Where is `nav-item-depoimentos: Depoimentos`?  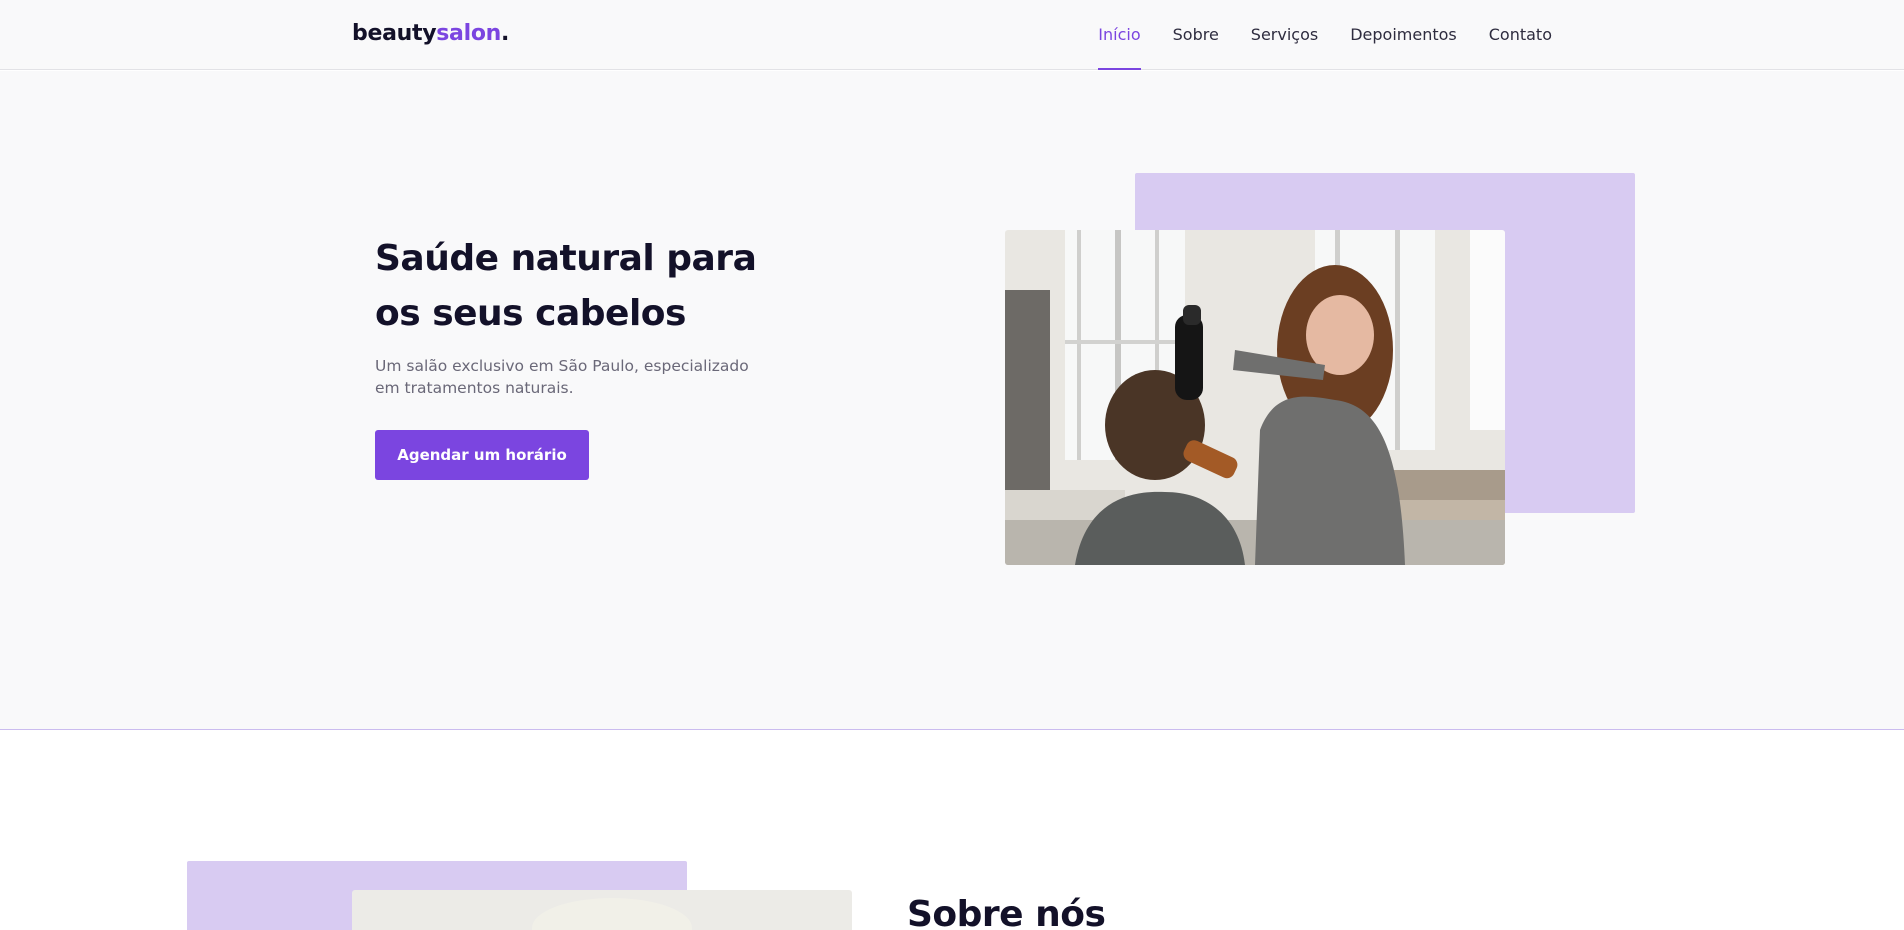 nav-item-depoimentos: Depoimentos is located at coordinates (1403, 35).